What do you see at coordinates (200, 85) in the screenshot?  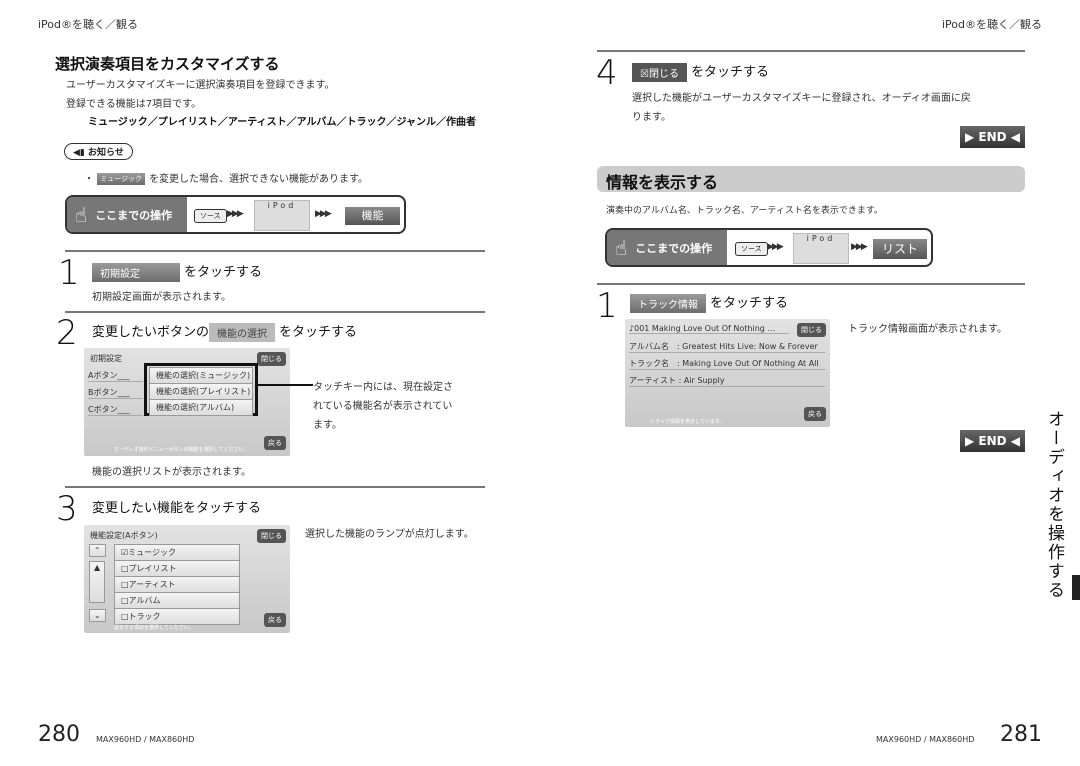 I see `intro-text: ユーザーカスタマイズキーに選択演奏項目を登録できます。` at bounding box center [200, 85].